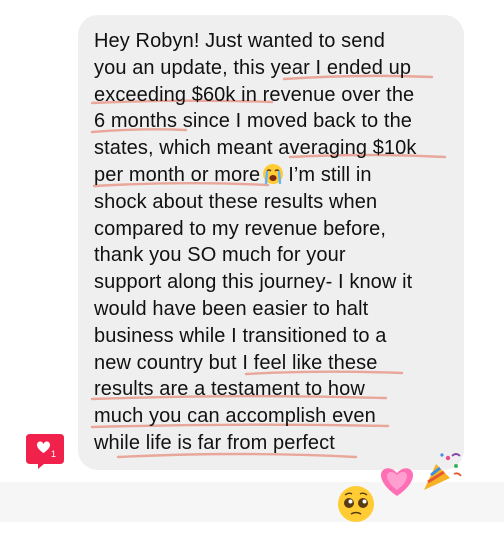  I want to click on like-badge: 1, so click(44, 450).